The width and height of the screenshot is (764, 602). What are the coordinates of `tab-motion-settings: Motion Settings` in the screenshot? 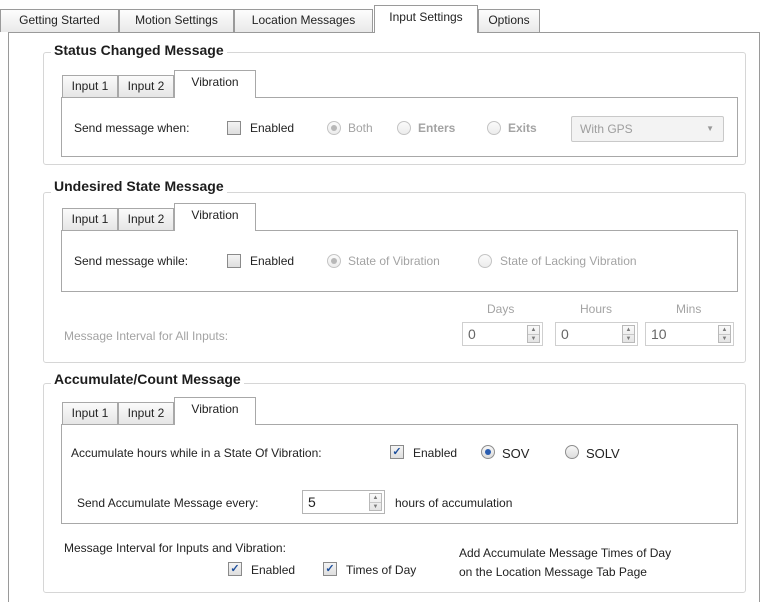 It's located at (176, 20).